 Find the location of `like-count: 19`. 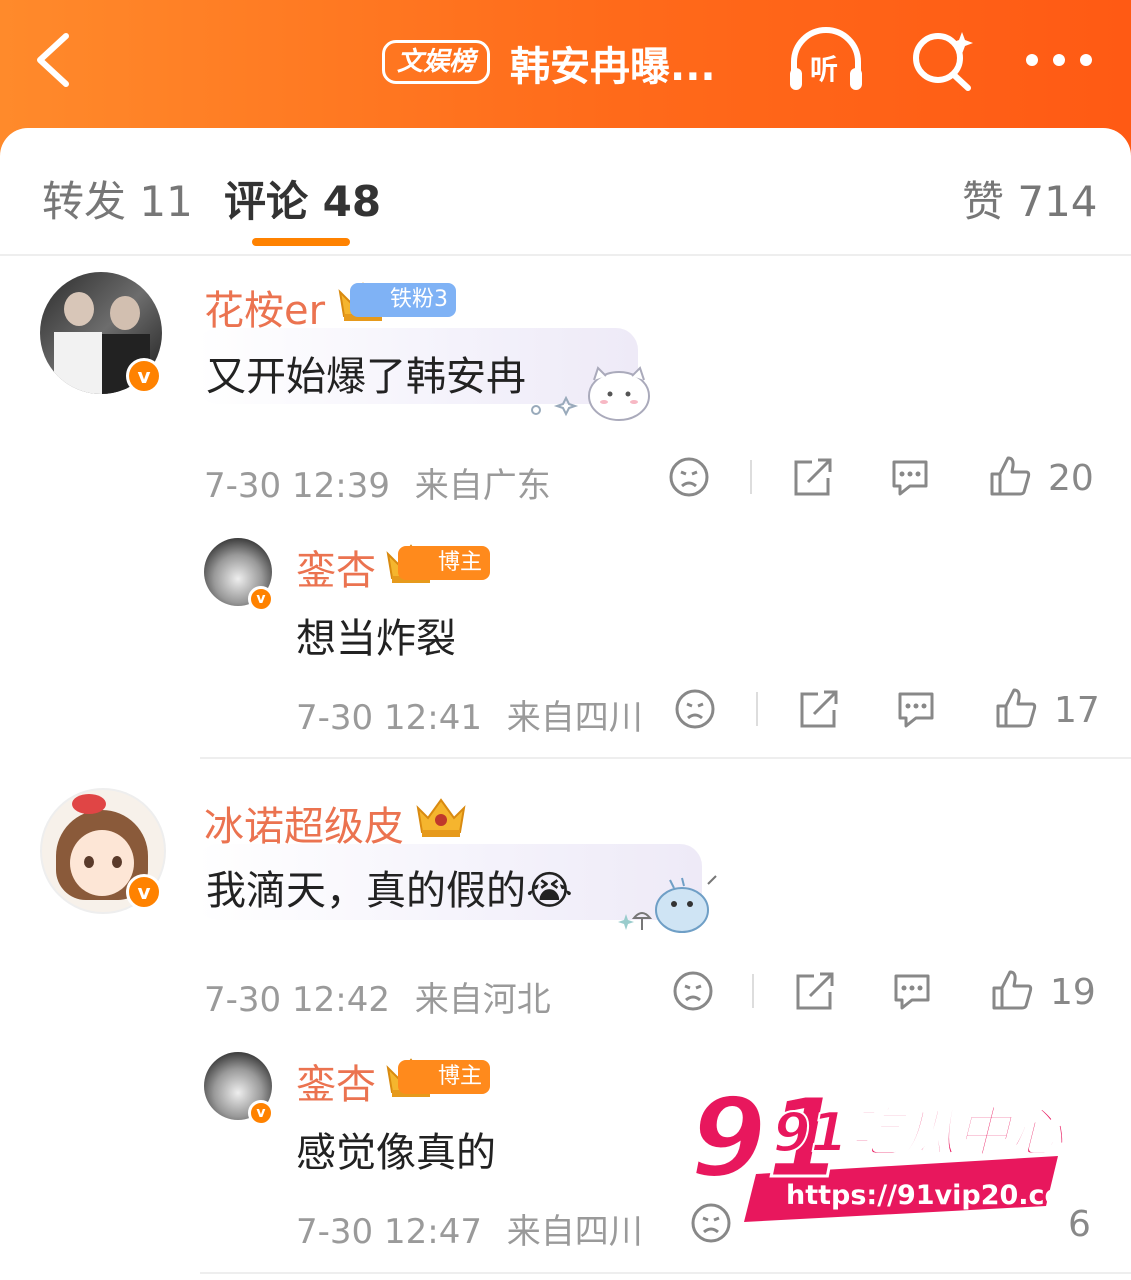

like-count: 19 is located at coordinates (1073, 992).